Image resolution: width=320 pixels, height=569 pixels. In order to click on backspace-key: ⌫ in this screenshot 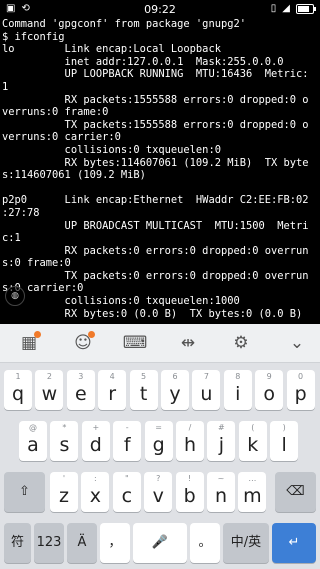, I will do `click(295, 492)`.